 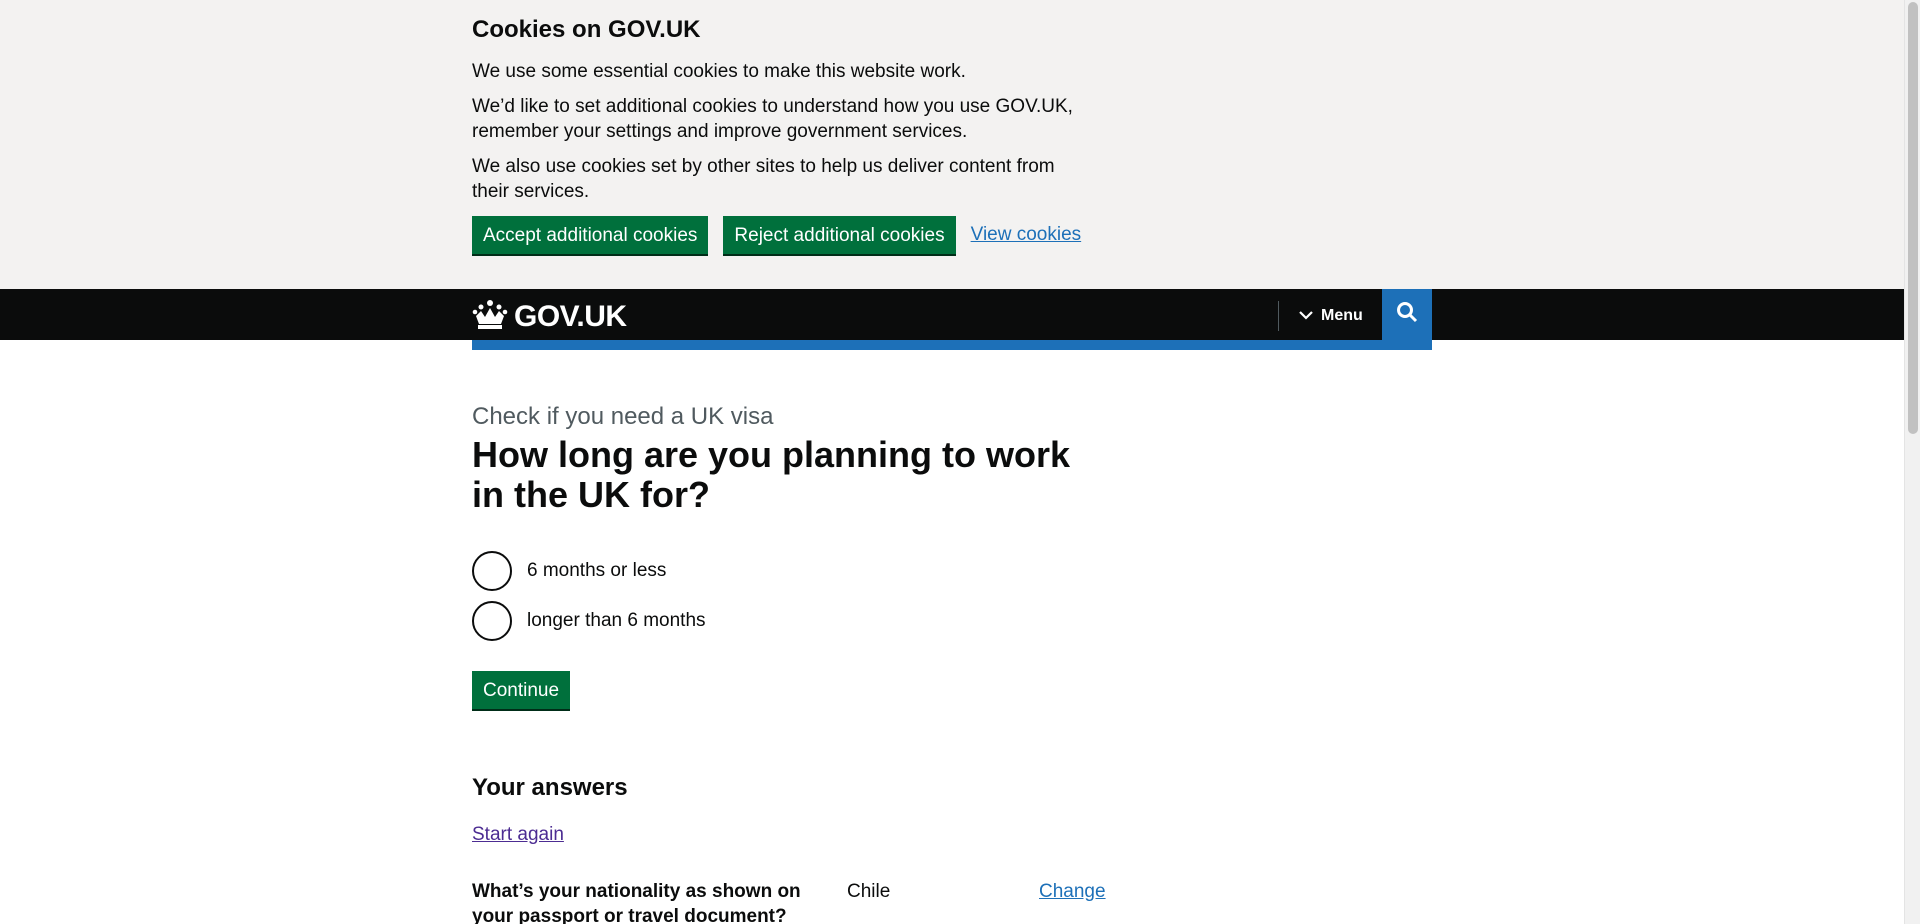 I want to click on service-caption: Check if you need a UK visa, so click(x=623, y=416).